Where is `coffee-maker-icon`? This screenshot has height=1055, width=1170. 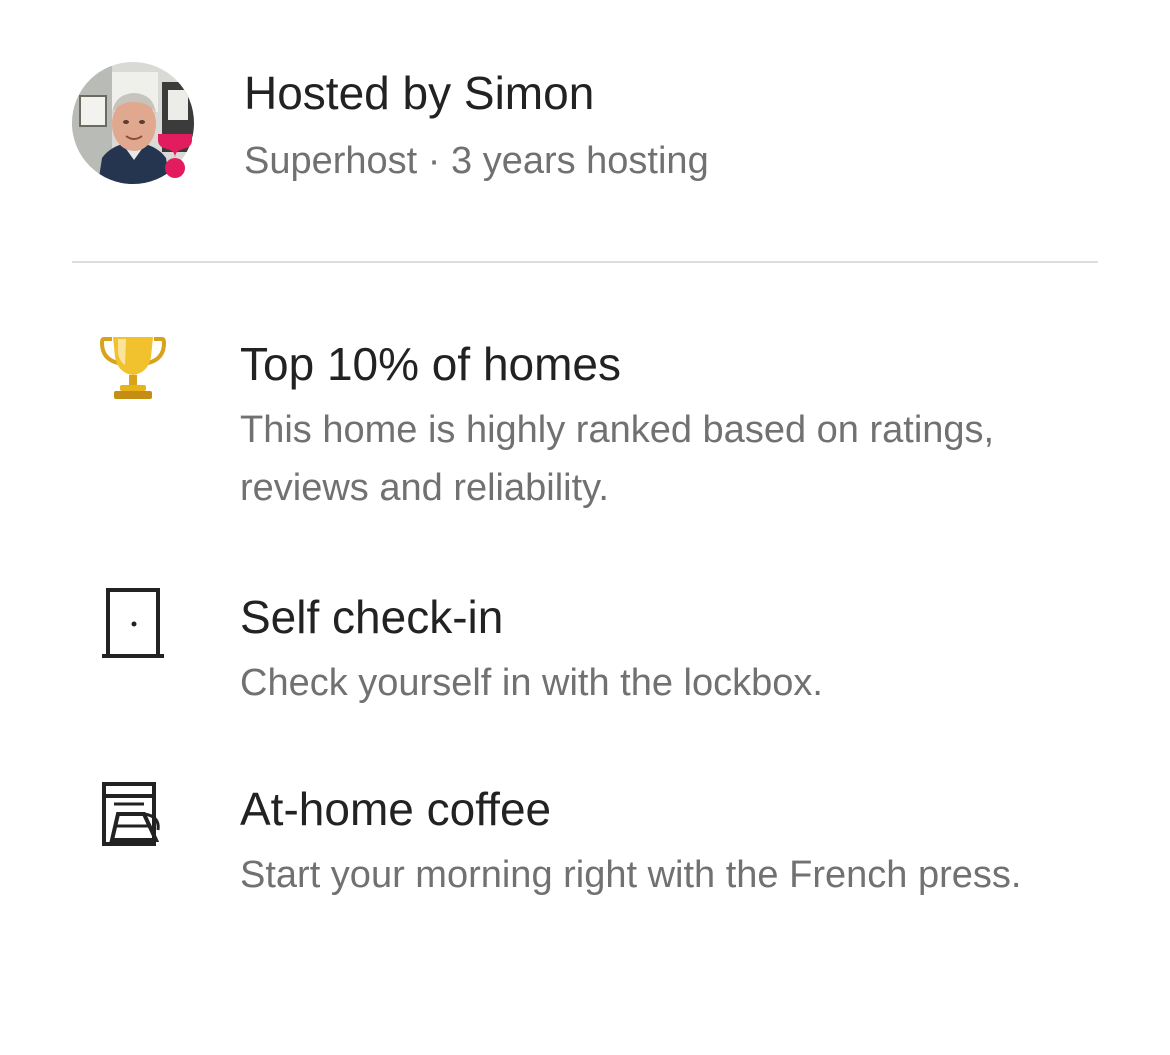
coffee-maker-icon is located at coordinates (133, 813).